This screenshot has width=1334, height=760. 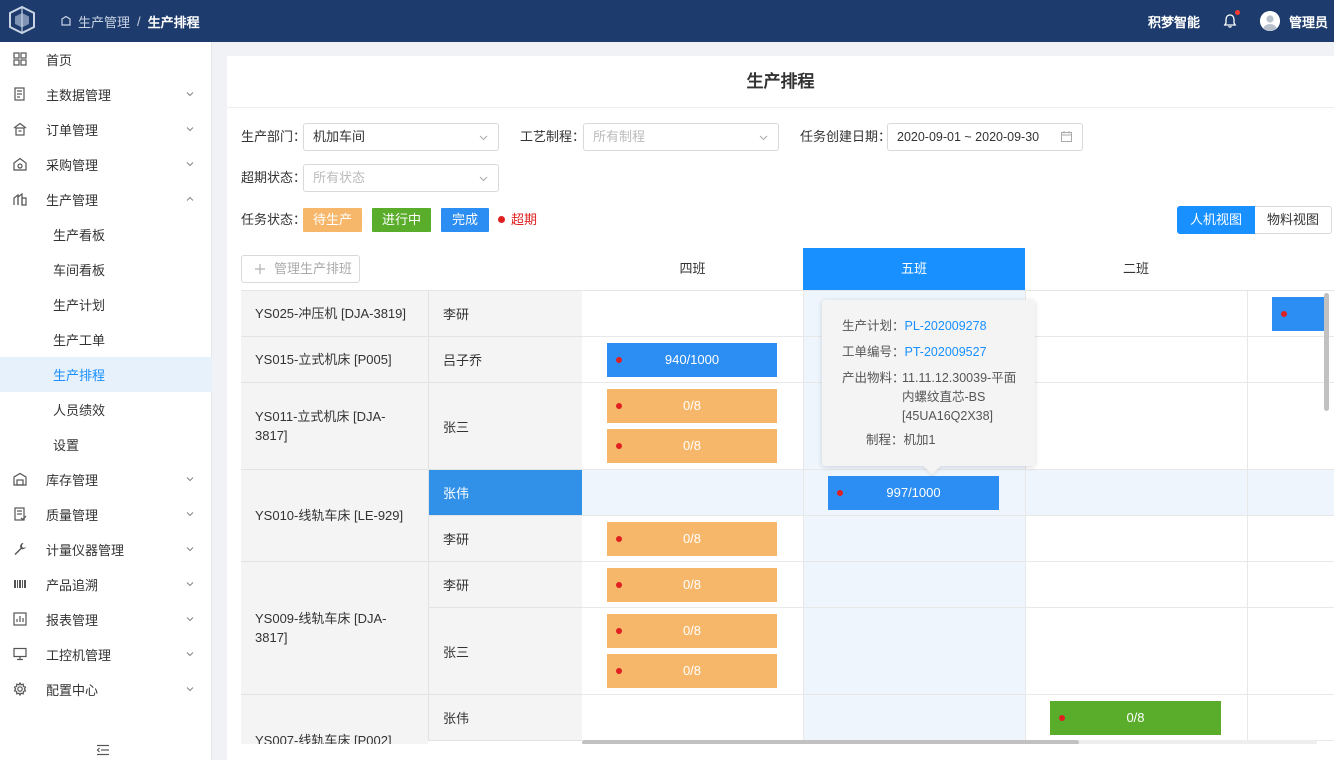 I want to click on sidebar-item-production-board: 生产看板, so click(x=106, y=234).